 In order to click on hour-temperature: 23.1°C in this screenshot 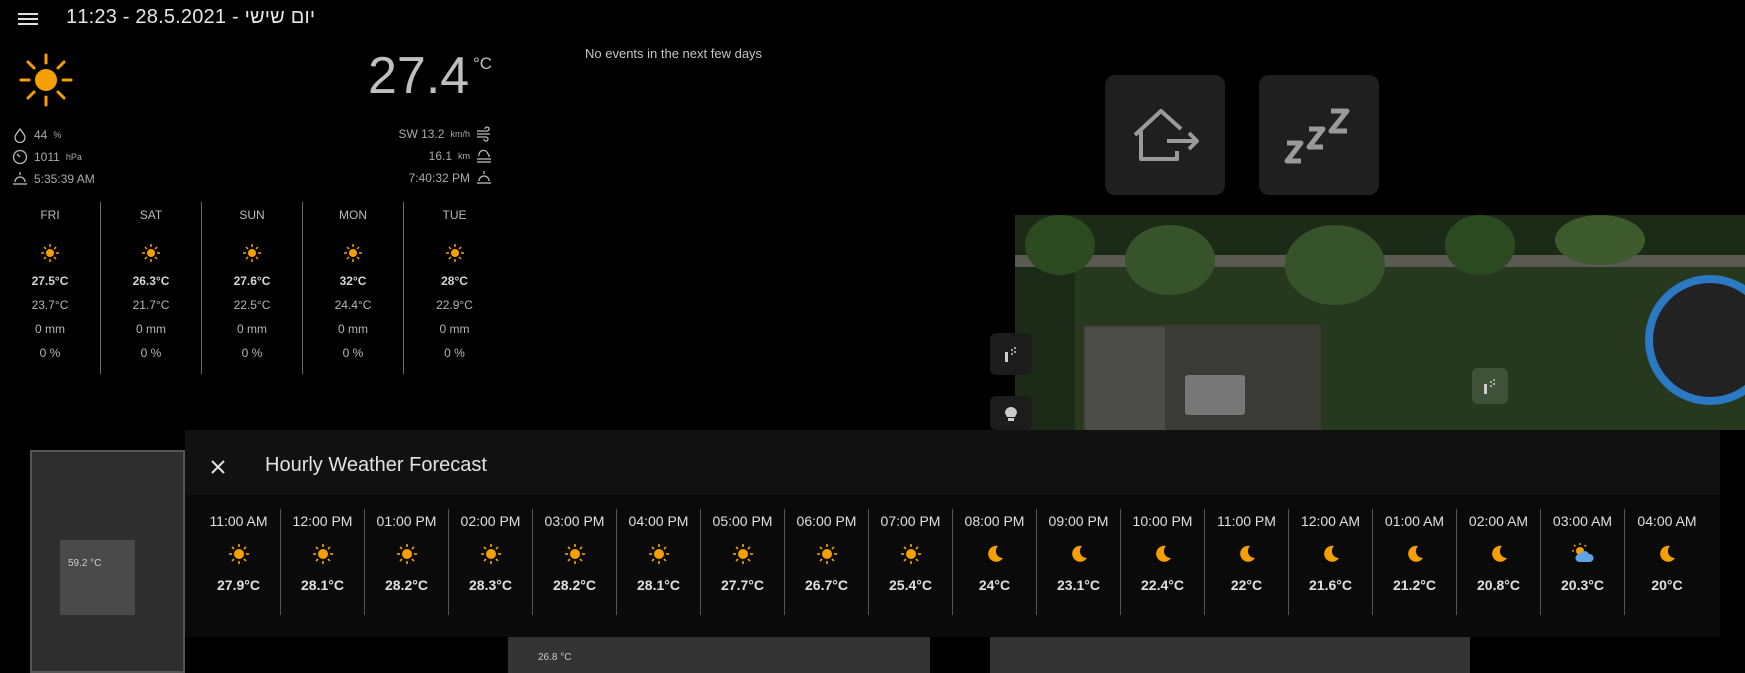, I will do `click(1078, 585)`.